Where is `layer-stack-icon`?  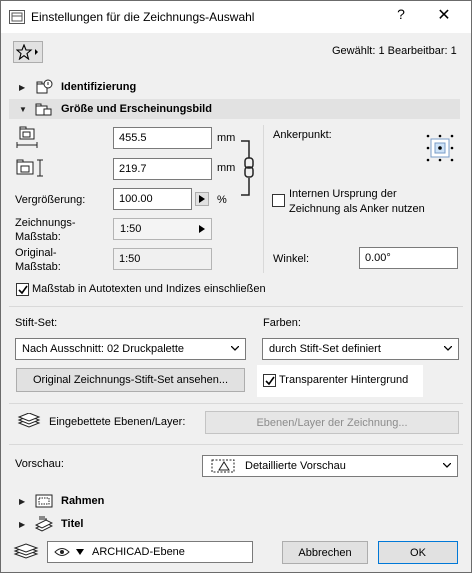 layer-stack-icon is located at coordinates (26, 551).